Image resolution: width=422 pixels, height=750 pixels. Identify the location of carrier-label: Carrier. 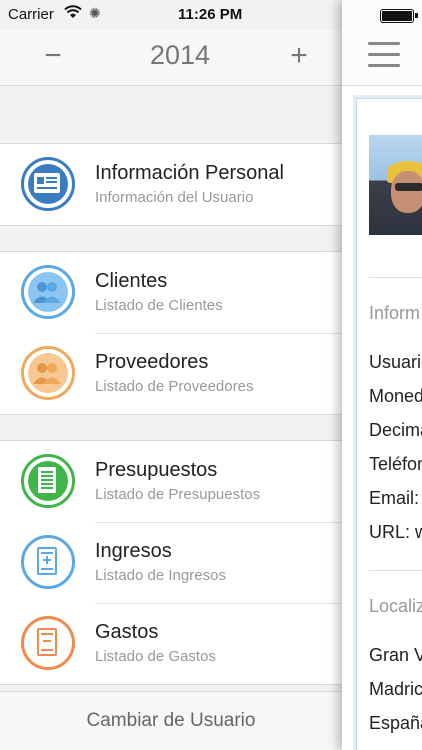
(31, 14).